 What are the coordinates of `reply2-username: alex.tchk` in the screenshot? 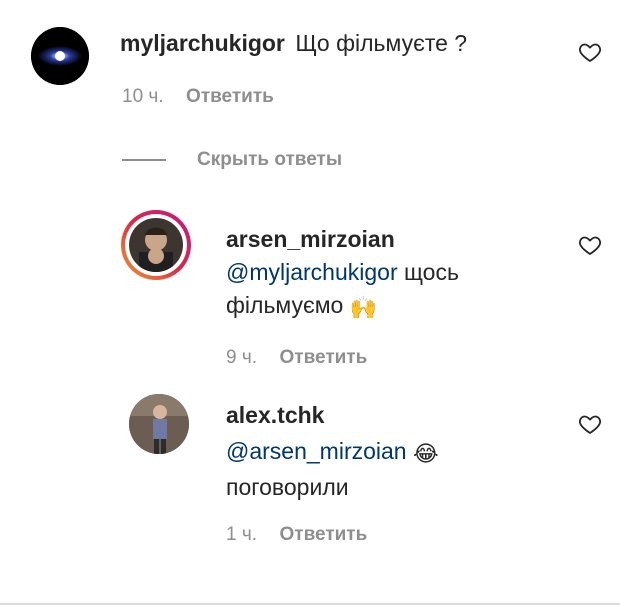 It's located at (386, 415).